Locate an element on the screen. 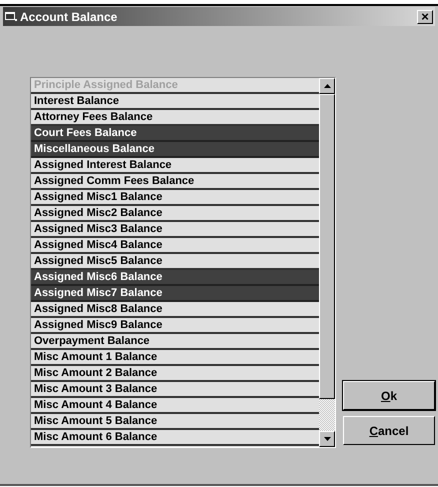 The width and height of the screenshot is (438, 487). list-item: Assigned Misc3 Balance is located at coordinates (175, 230).